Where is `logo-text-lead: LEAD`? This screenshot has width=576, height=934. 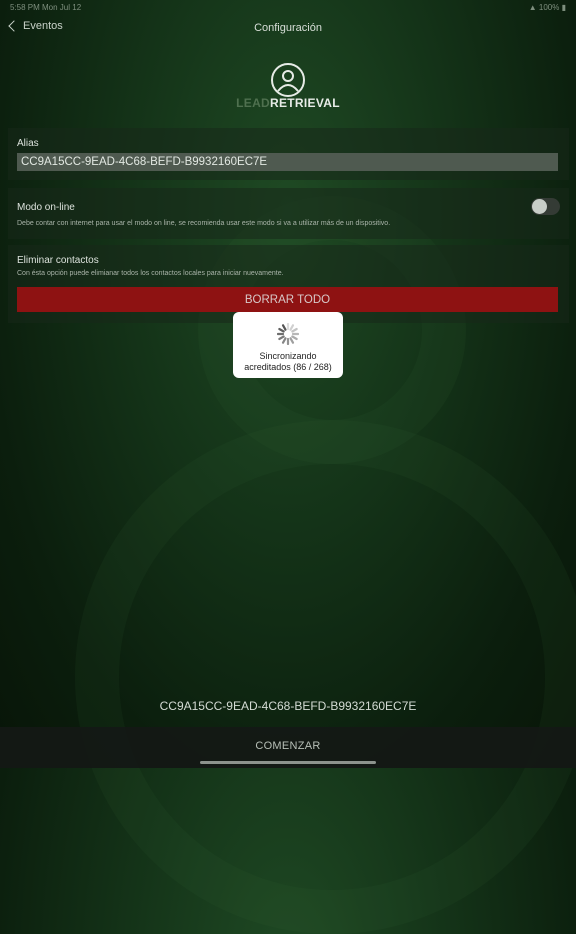 logo-text-lead: LEAD is located at coordinates (253, 103).